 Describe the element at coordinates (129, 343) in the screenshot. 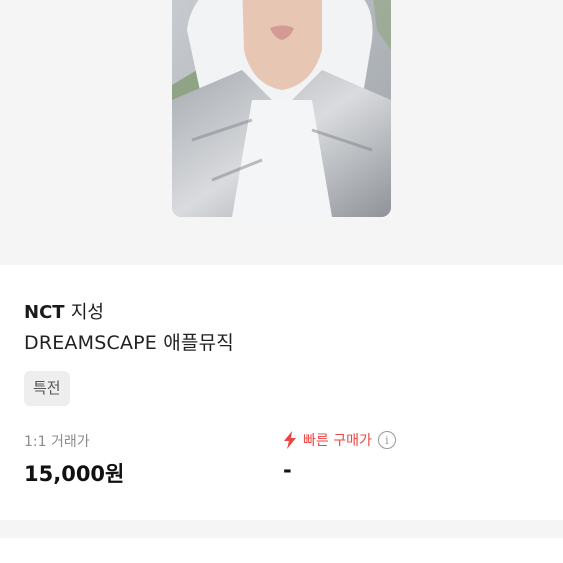

I see `album-title: DREAMSCAPE 애플뮤직` at that location.